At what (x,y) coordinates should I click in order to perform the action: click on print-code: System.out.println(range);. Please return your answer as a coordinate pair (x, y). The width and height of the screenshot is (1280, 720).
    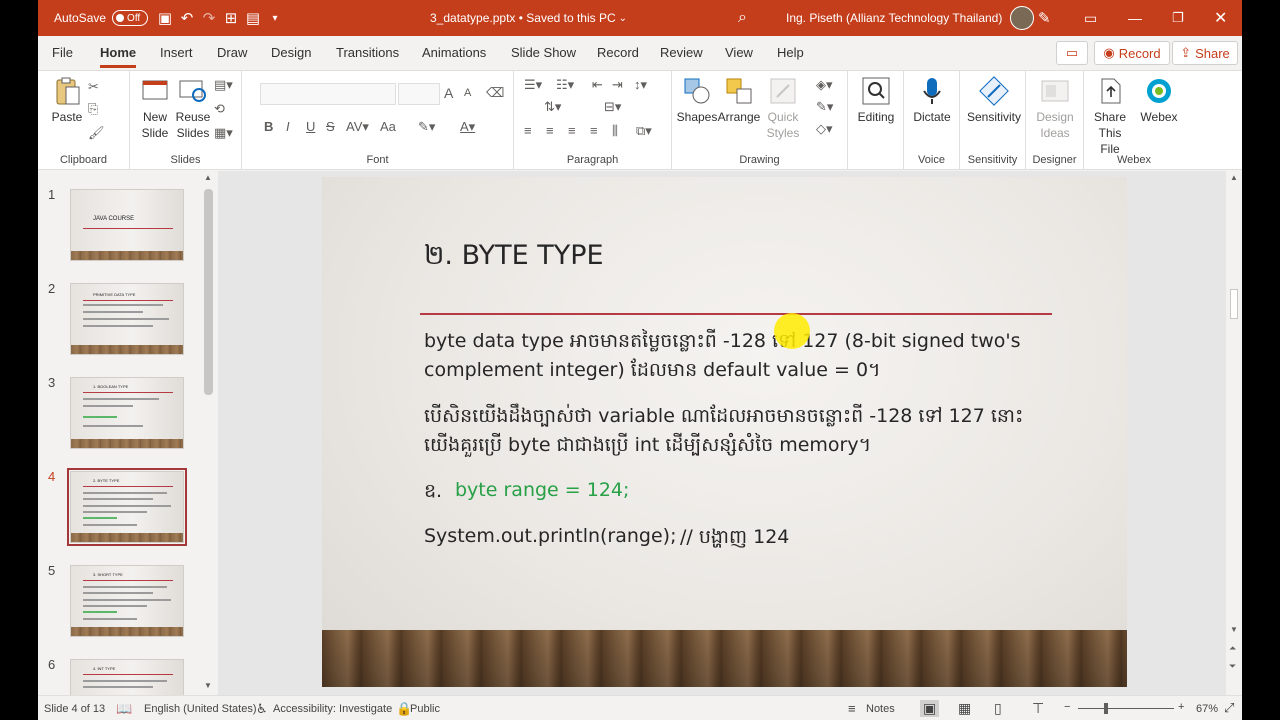
    Looking at the image, I should click on (550, 536).